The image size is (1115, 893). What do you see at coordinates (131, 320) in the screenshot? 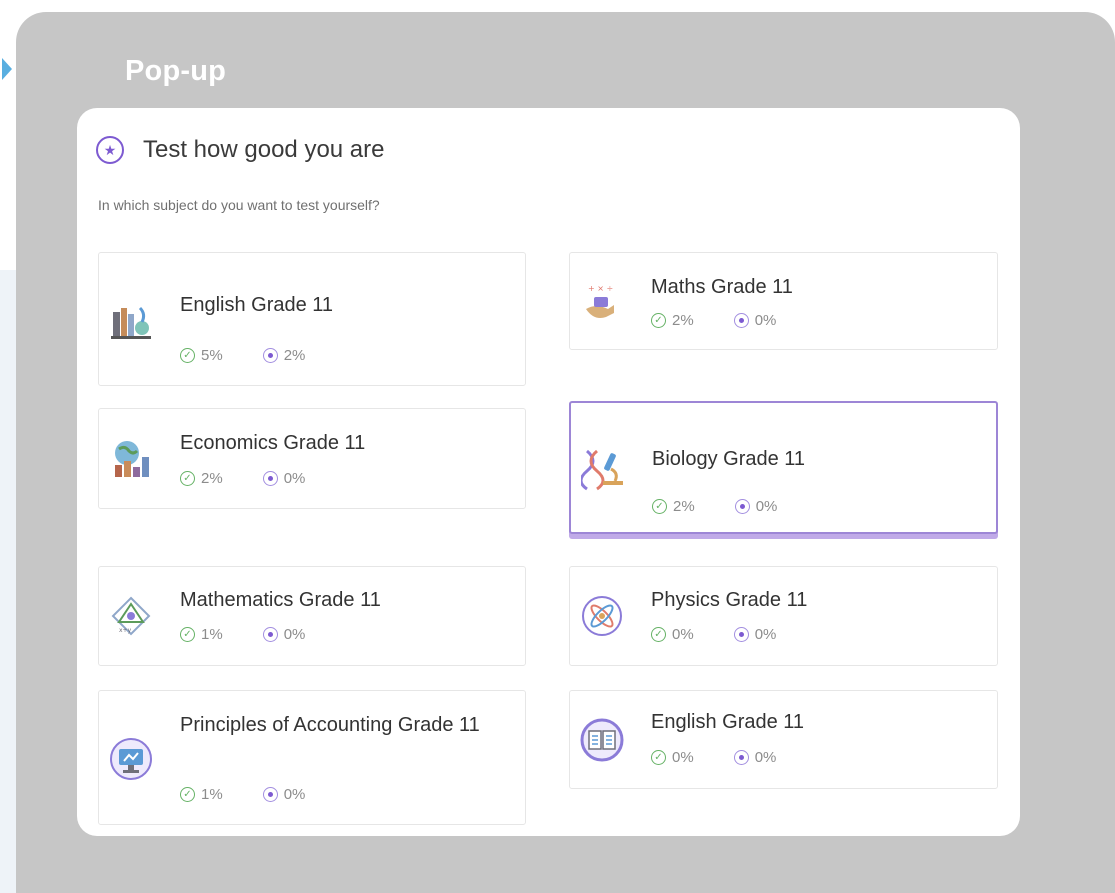
I see `books-icon` at bounding box center [131, 320].